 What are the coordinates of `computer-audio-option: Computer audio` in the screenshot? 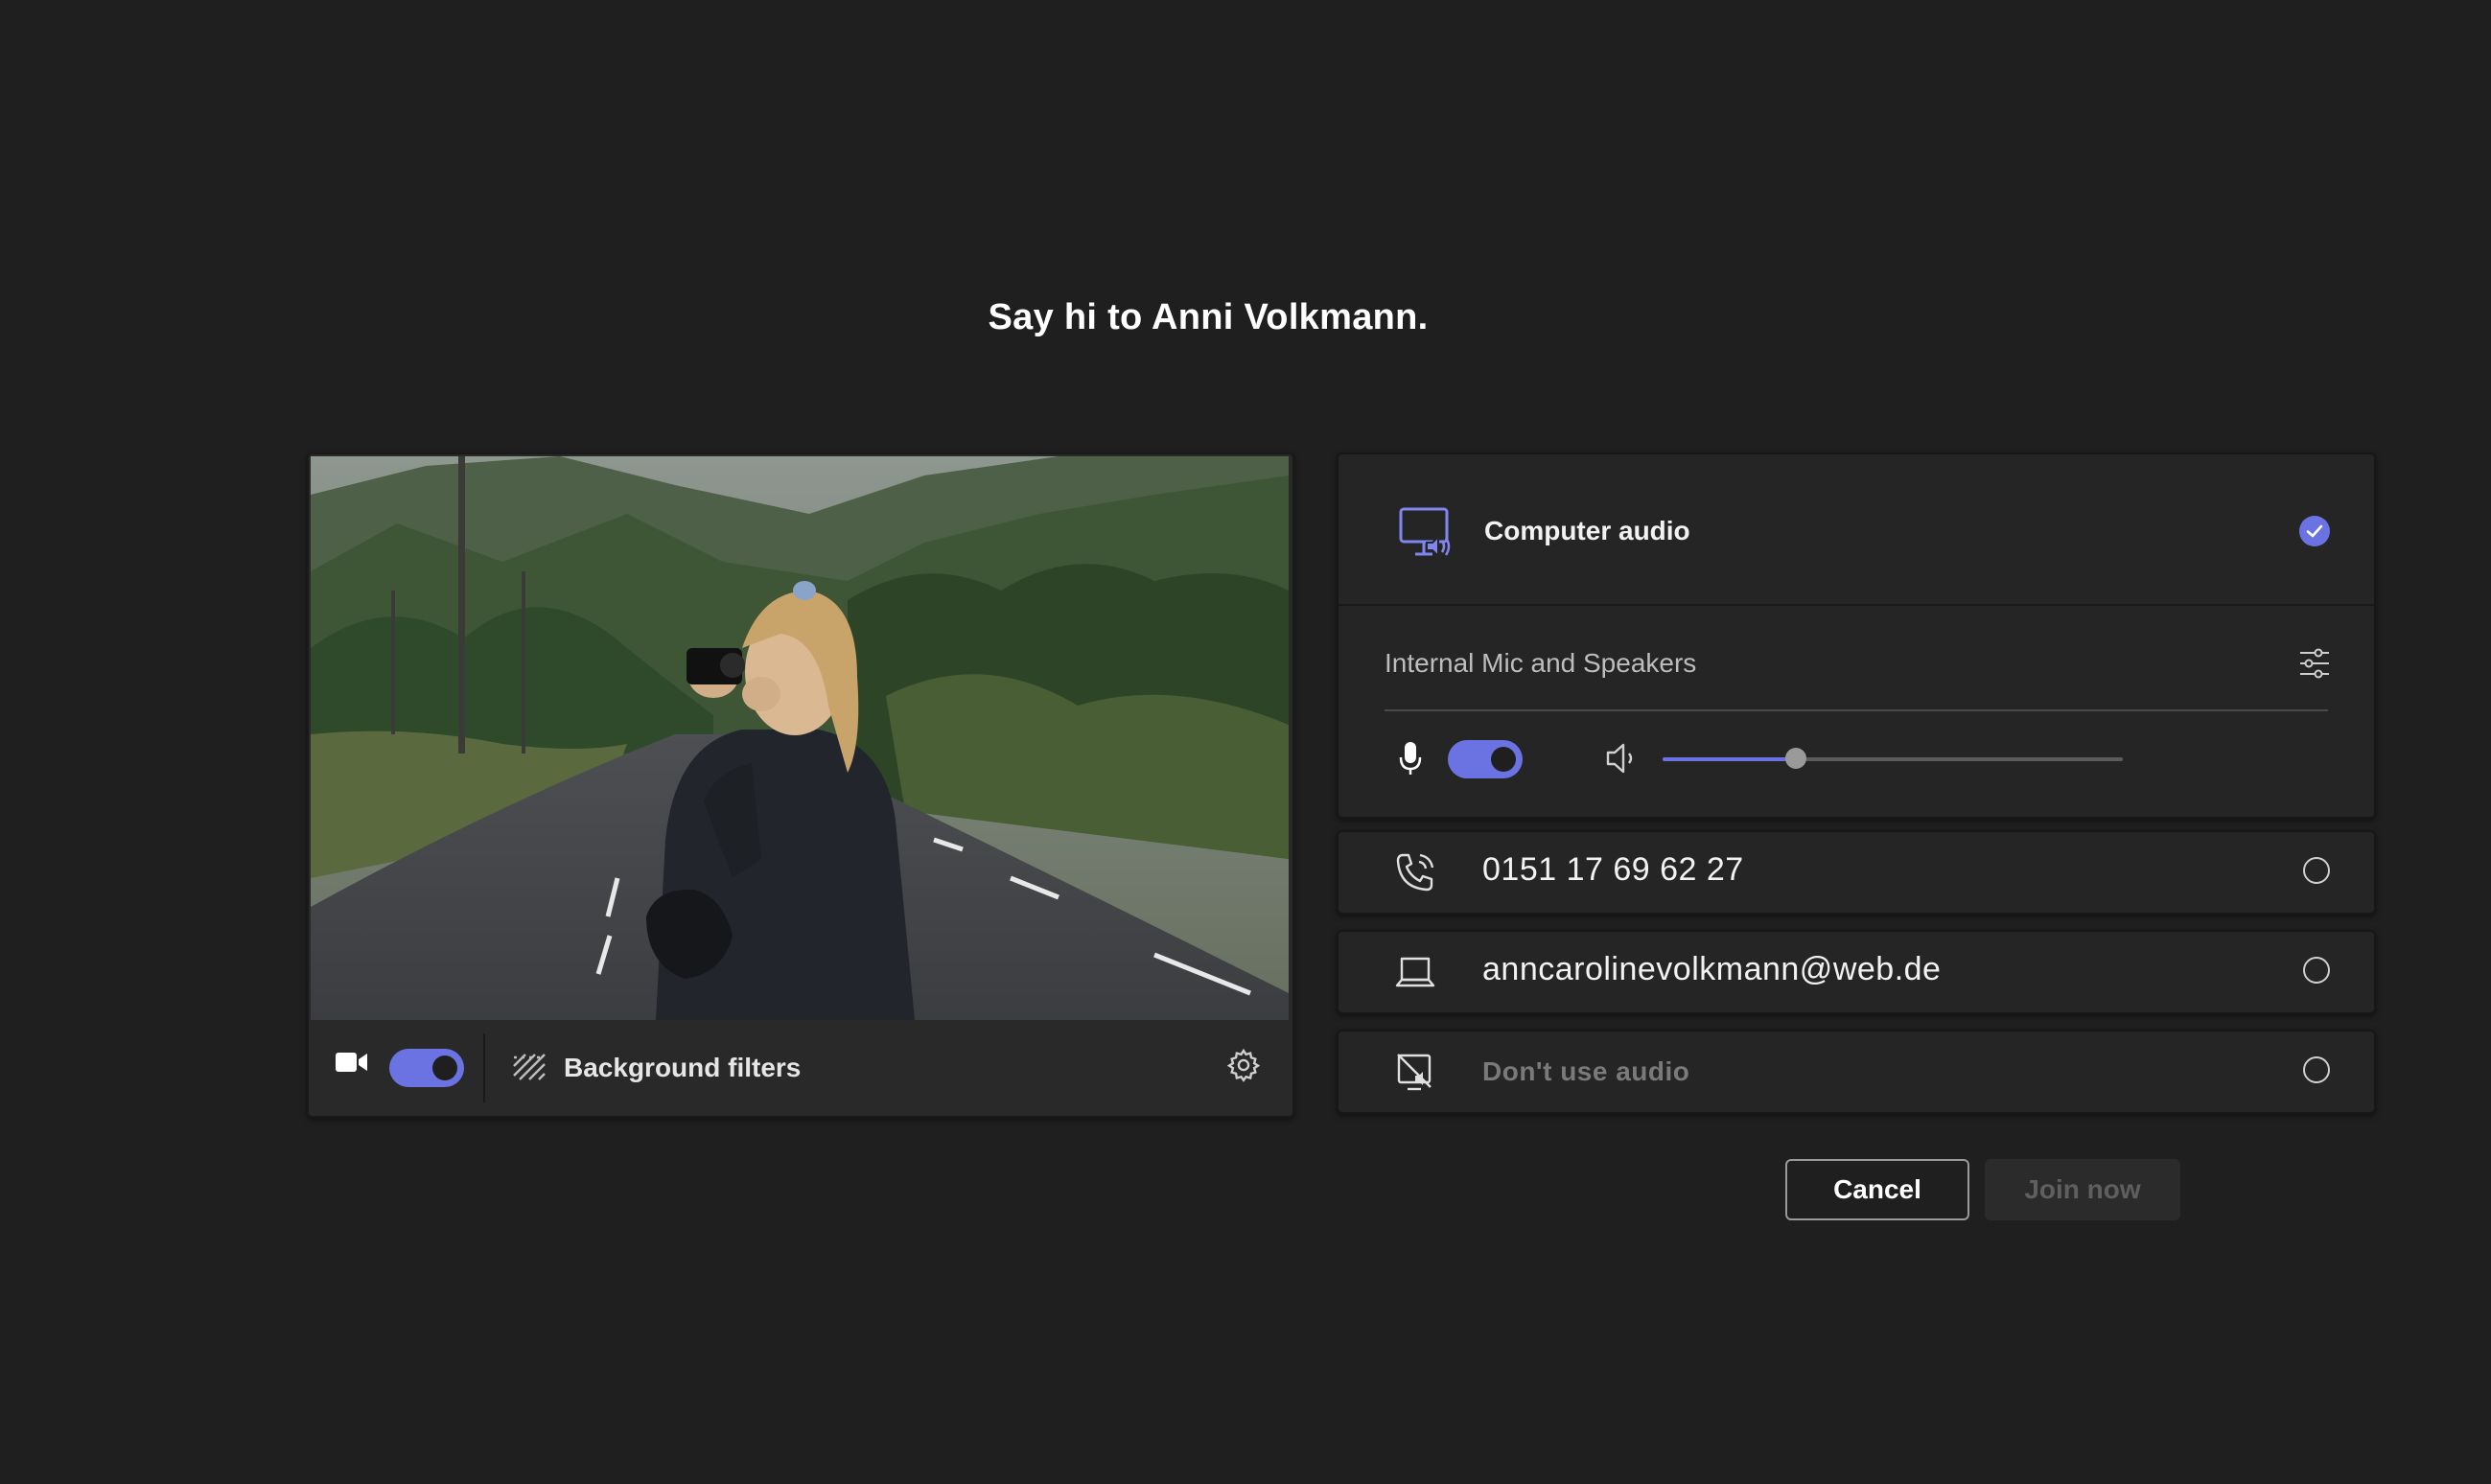 It's located at (1856, 530).